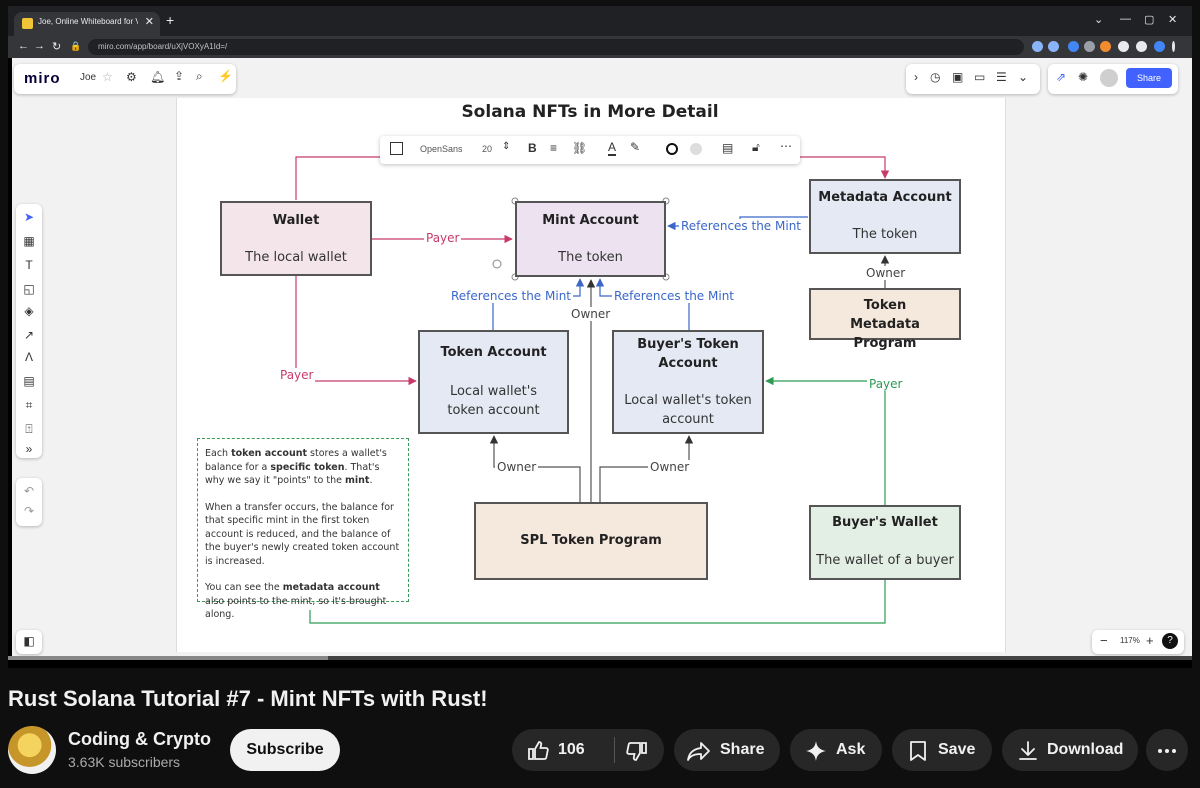 The height and width of the screenshot is (788, 1200). I want to click on video-progress-bar, so click(600, 658).